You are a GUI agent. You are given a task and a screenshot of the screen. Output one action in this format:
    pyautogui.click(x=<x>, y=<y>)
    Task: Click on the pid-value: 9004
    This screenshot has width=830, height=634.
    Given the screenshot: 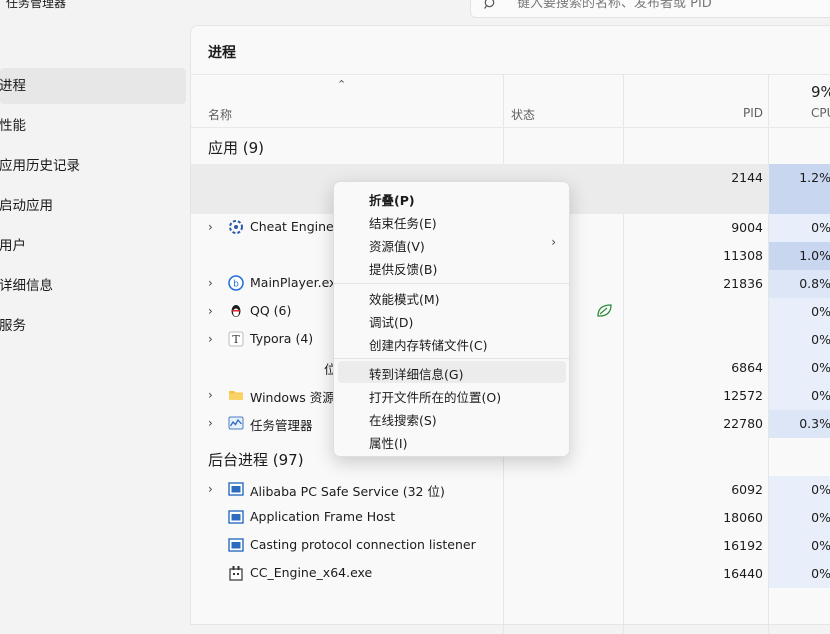 What is the action you would take?
    pyautogui.click(x=747, y=227)
    